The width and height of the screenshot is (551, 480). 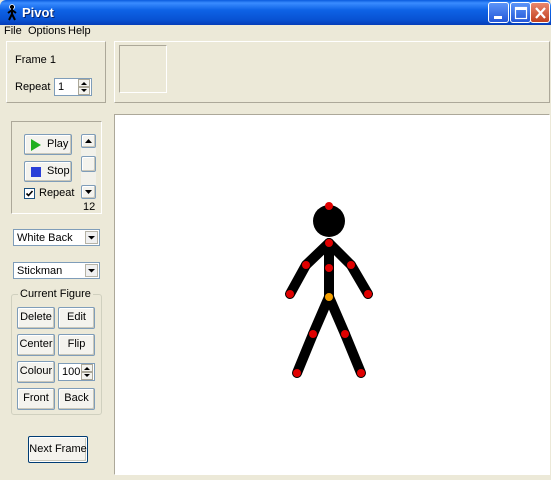 What do you see at coordinates (55, 294) in the screenshot?
I see `current-figure-group-label: Current Figure` at bounding box center [55, 294].